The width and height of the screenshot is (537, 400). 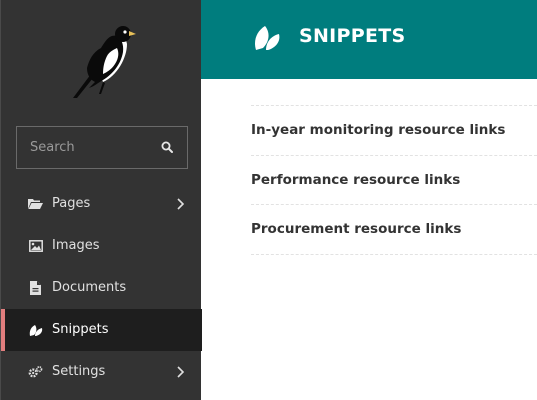 I want to click on sidebar-item-label: Snippets, so click(x=80, y=329).